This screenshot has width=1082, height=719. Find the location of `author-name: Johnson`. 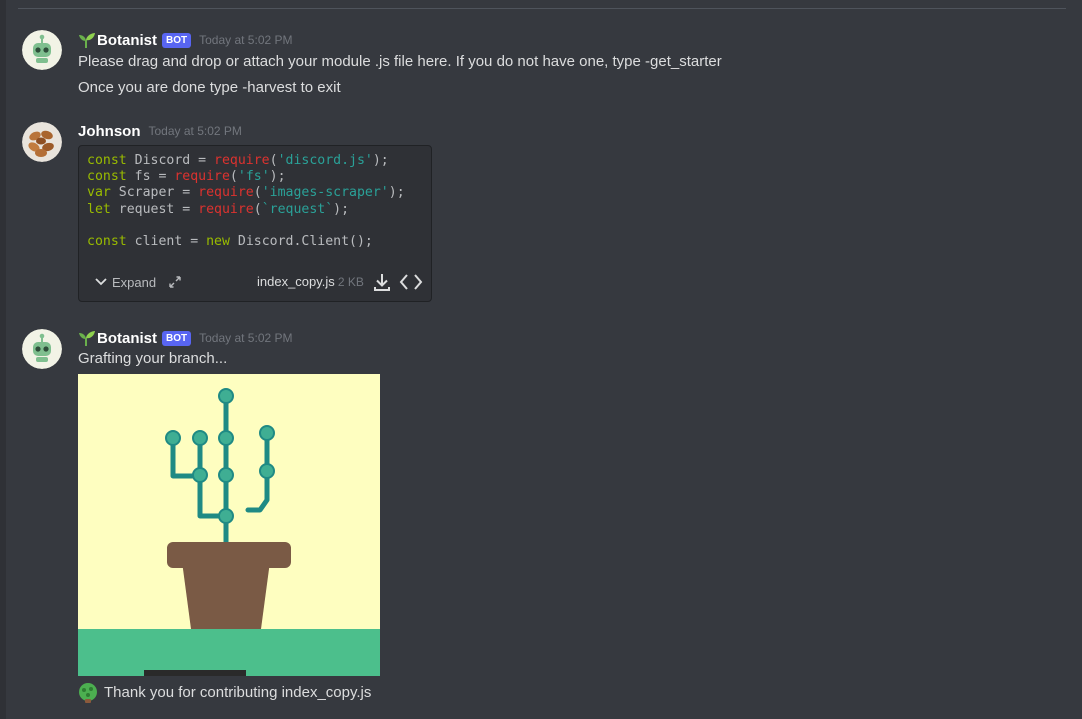

author-name: Johnson is located at coordinates (109, 131).